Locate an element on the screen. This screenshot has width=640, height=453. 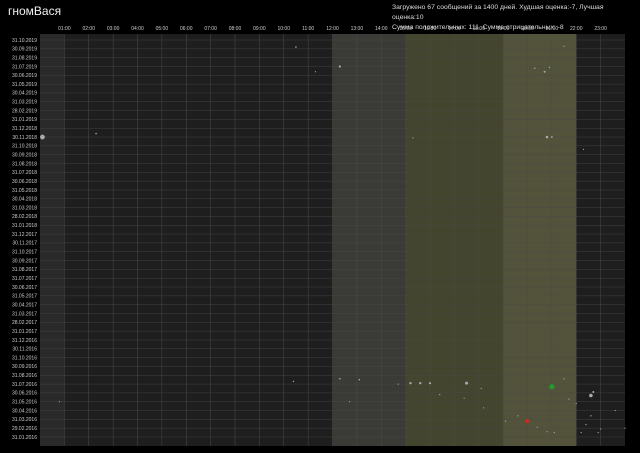
y-tick-label: 31.08.2016 is located at coordinates (24, 376).